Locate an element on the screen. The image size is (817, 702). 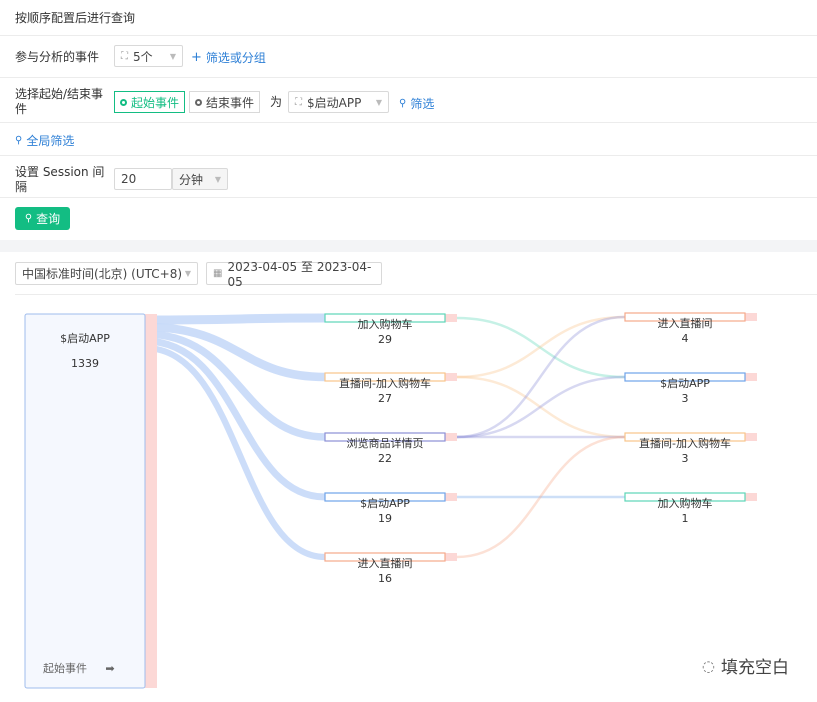
timezone-select: 中国标准时间(北京) (UTC+8) ▼ is located at coordinates (106, 273).